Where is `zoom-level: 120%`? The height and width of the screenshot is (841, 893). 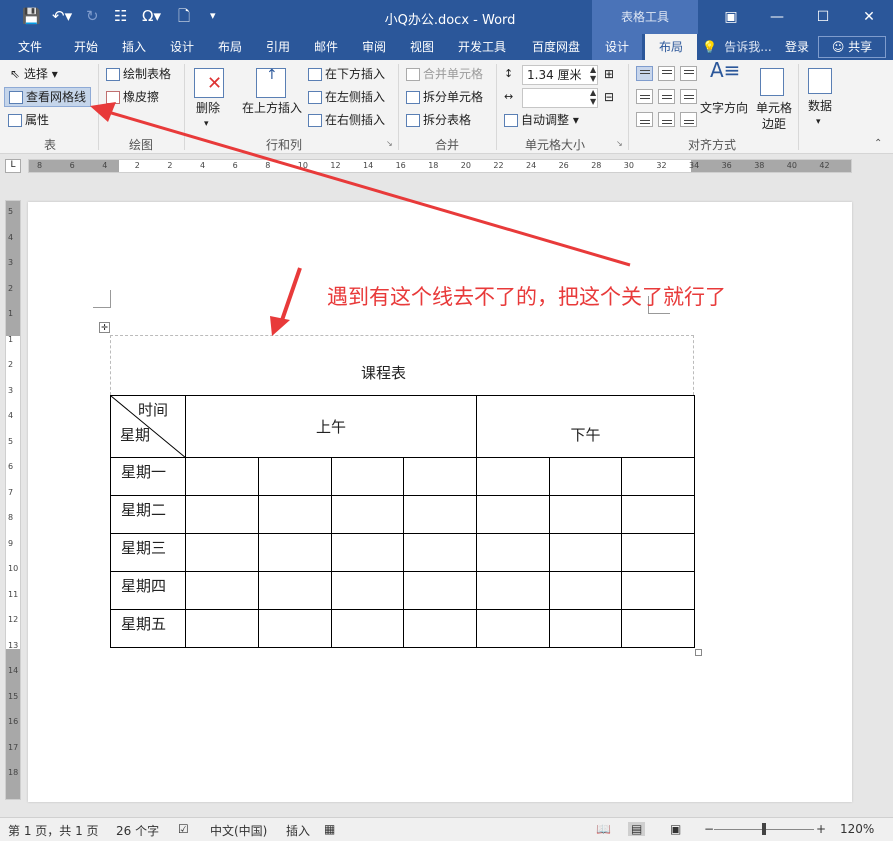 zoom-level: 120% is located at coordinates (857, 829).